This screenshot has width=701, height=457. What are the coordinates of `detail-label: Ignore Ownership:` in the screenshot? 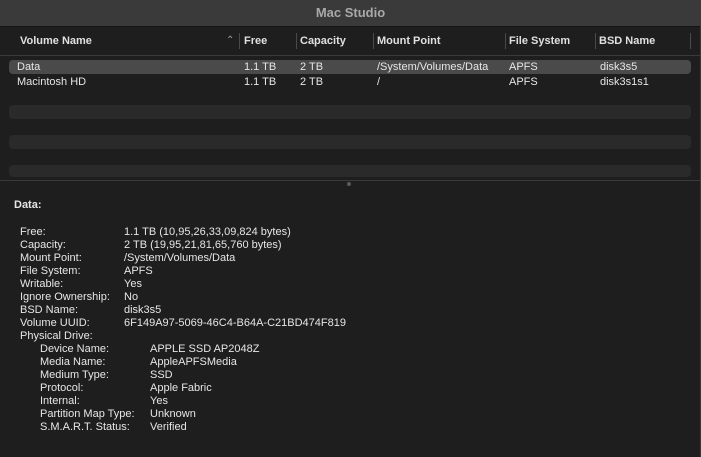 It's located at (65, 297).